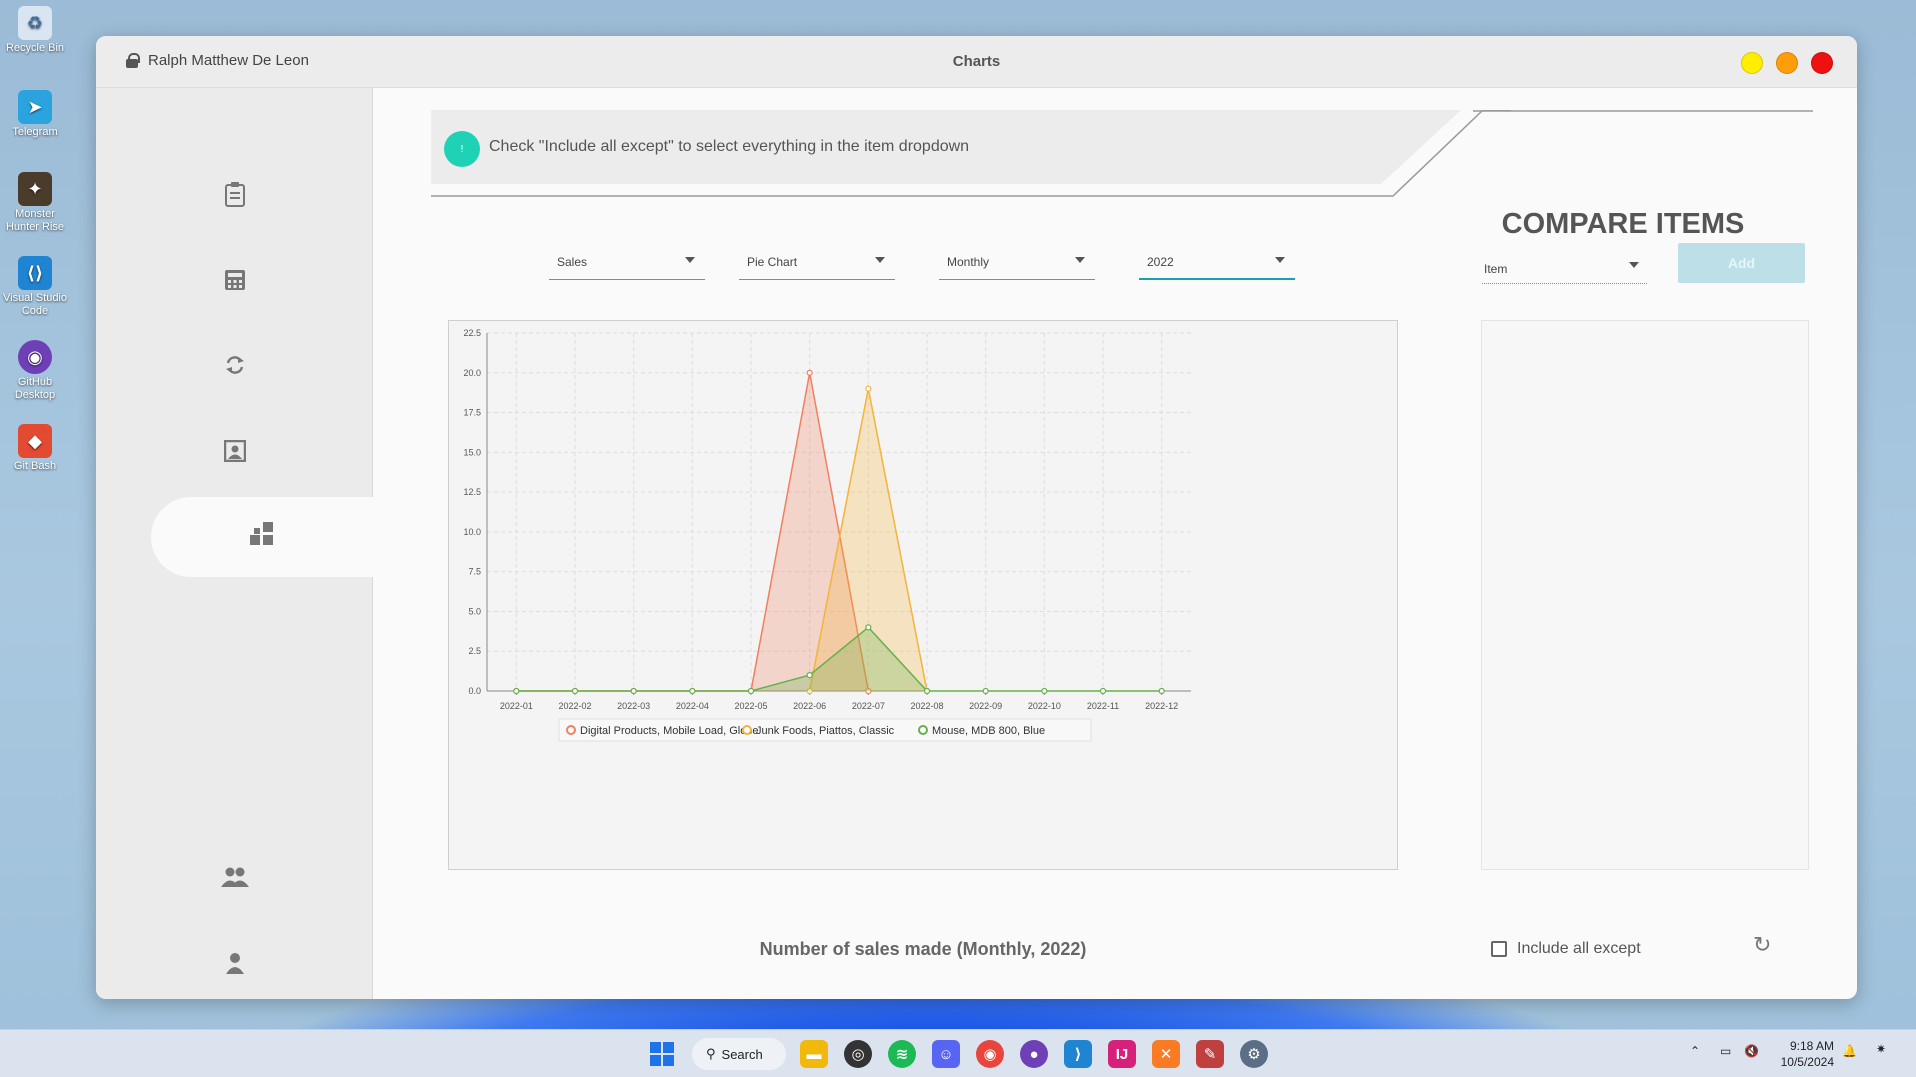  I want to click on maximize-button, so click(1787, 63).